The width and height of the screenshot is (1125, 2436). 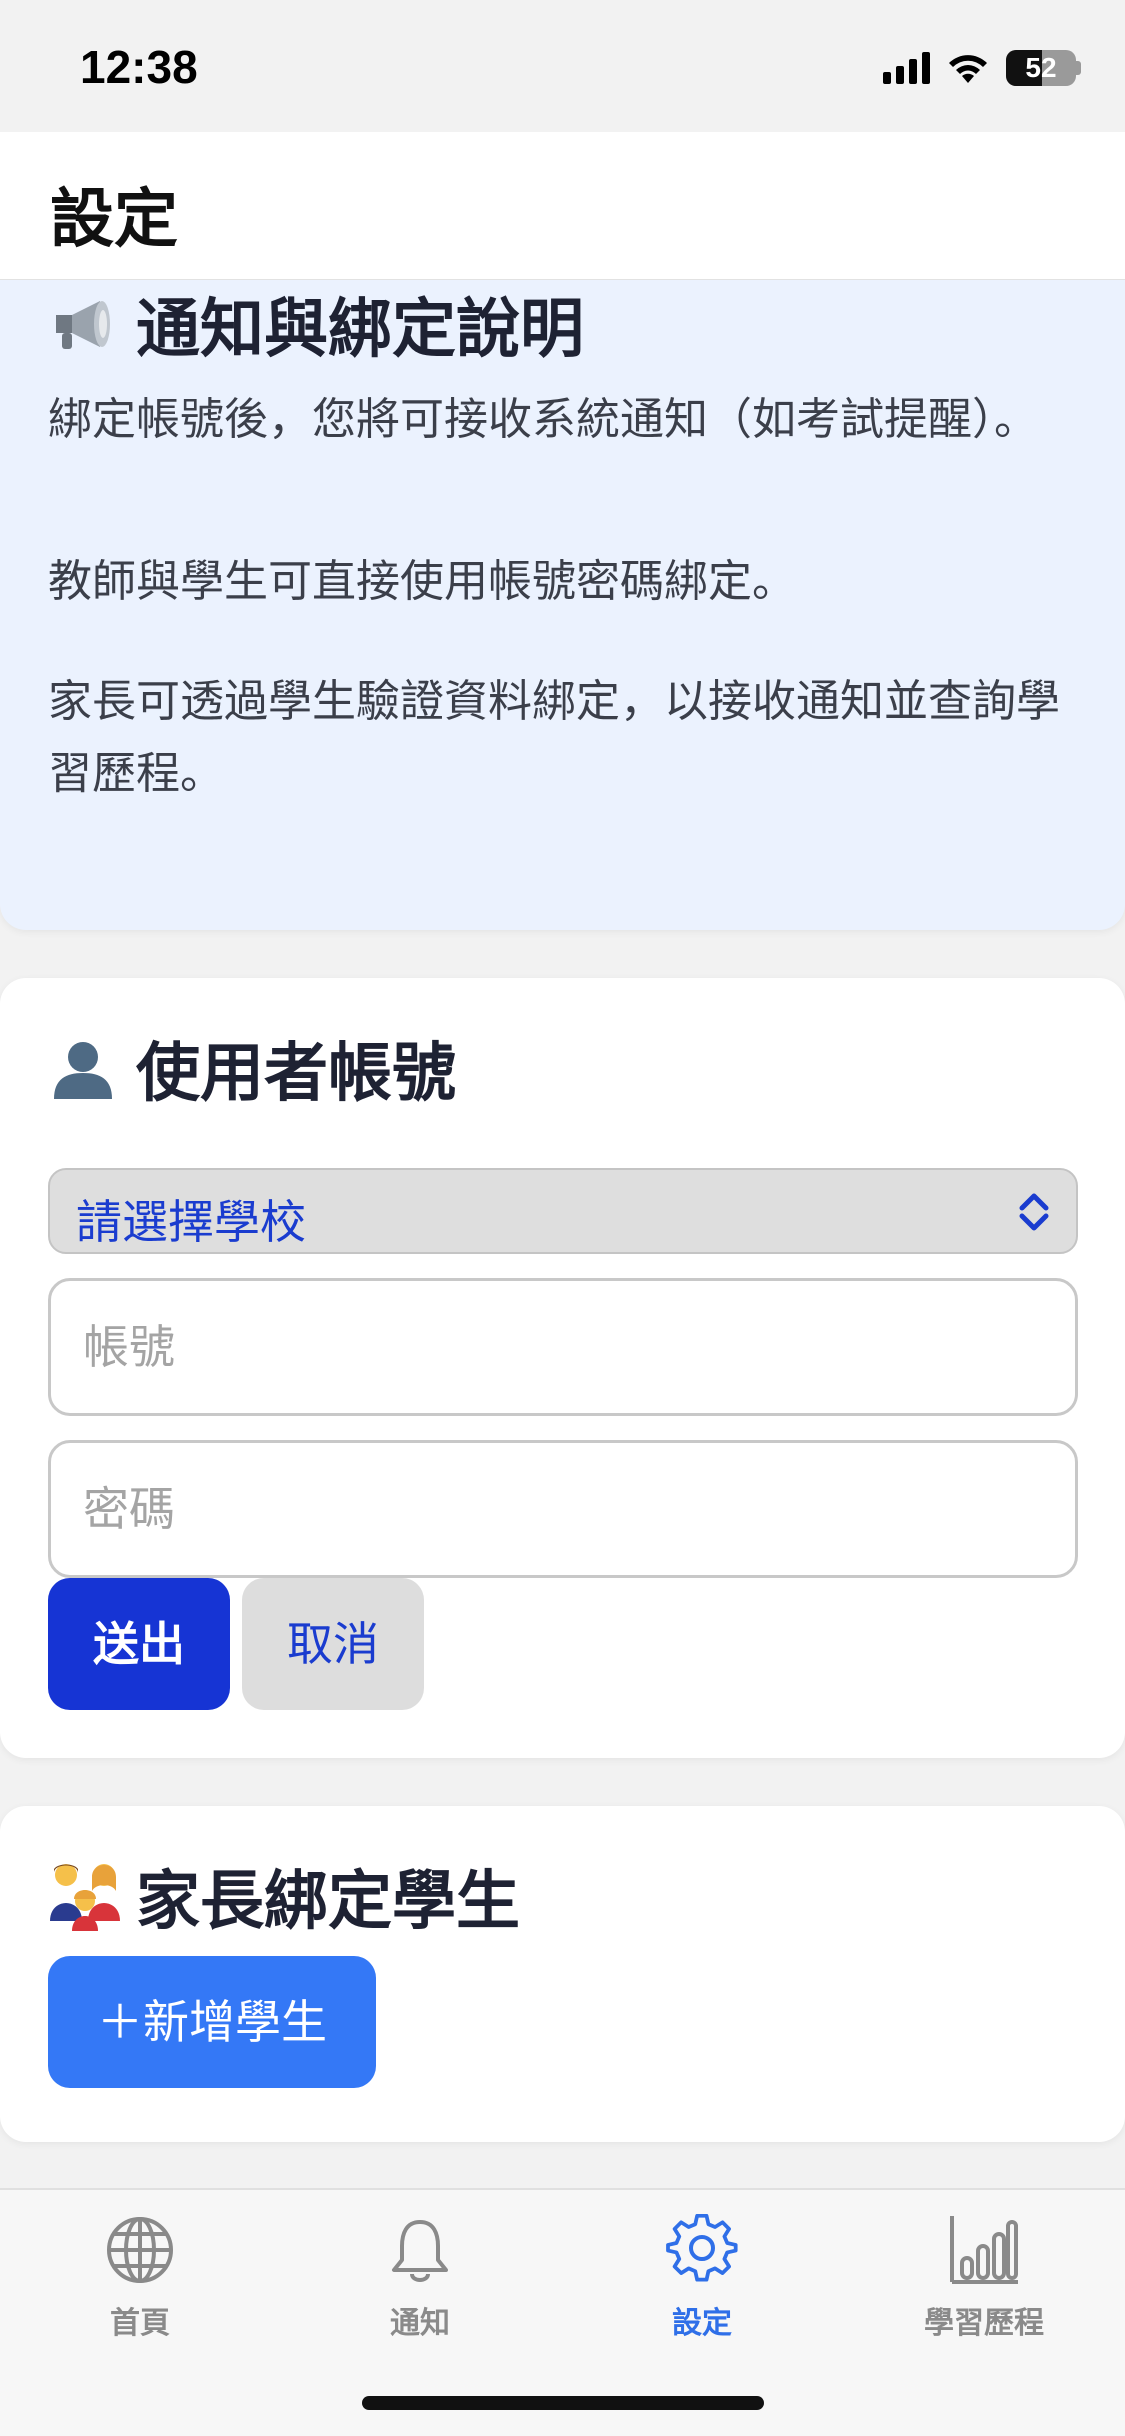 I want to click on user-silhouette-icon, so click(x=83, y=1068).